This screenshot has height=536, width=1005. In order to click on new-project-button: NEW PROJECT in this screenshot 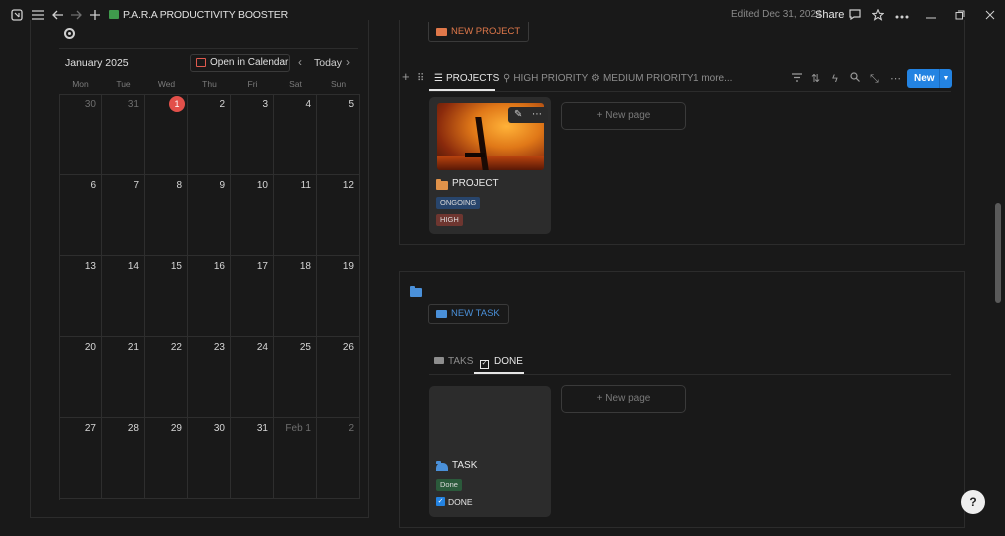, I will do `click(478, 32)`.